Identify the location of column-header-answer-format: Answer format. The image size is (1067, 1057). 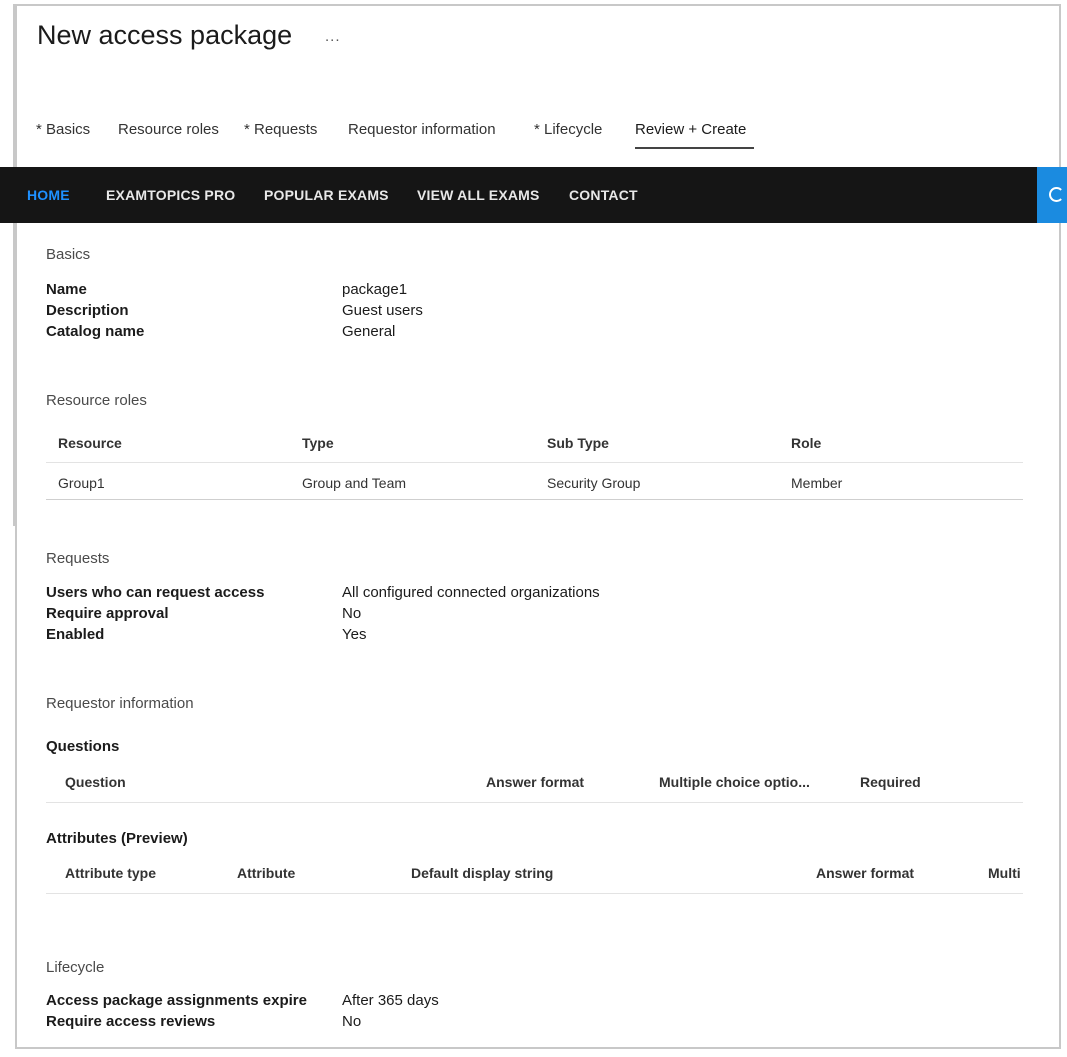
(535, 782).